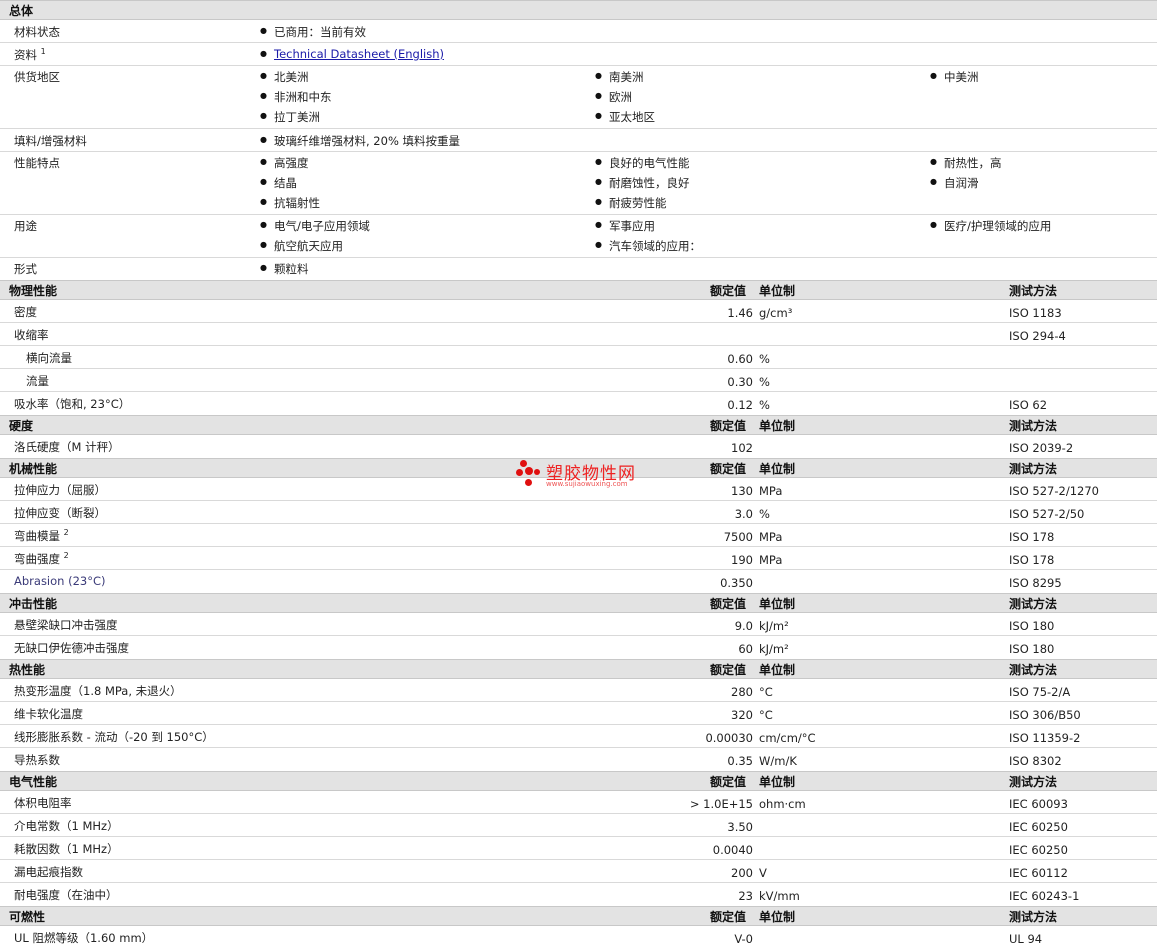 This screenshot has width=1157, height=949. What do you see at coordinates (742, 715) in the screenshot?
I see `row-value: 320` at bounding box center [742, 715].